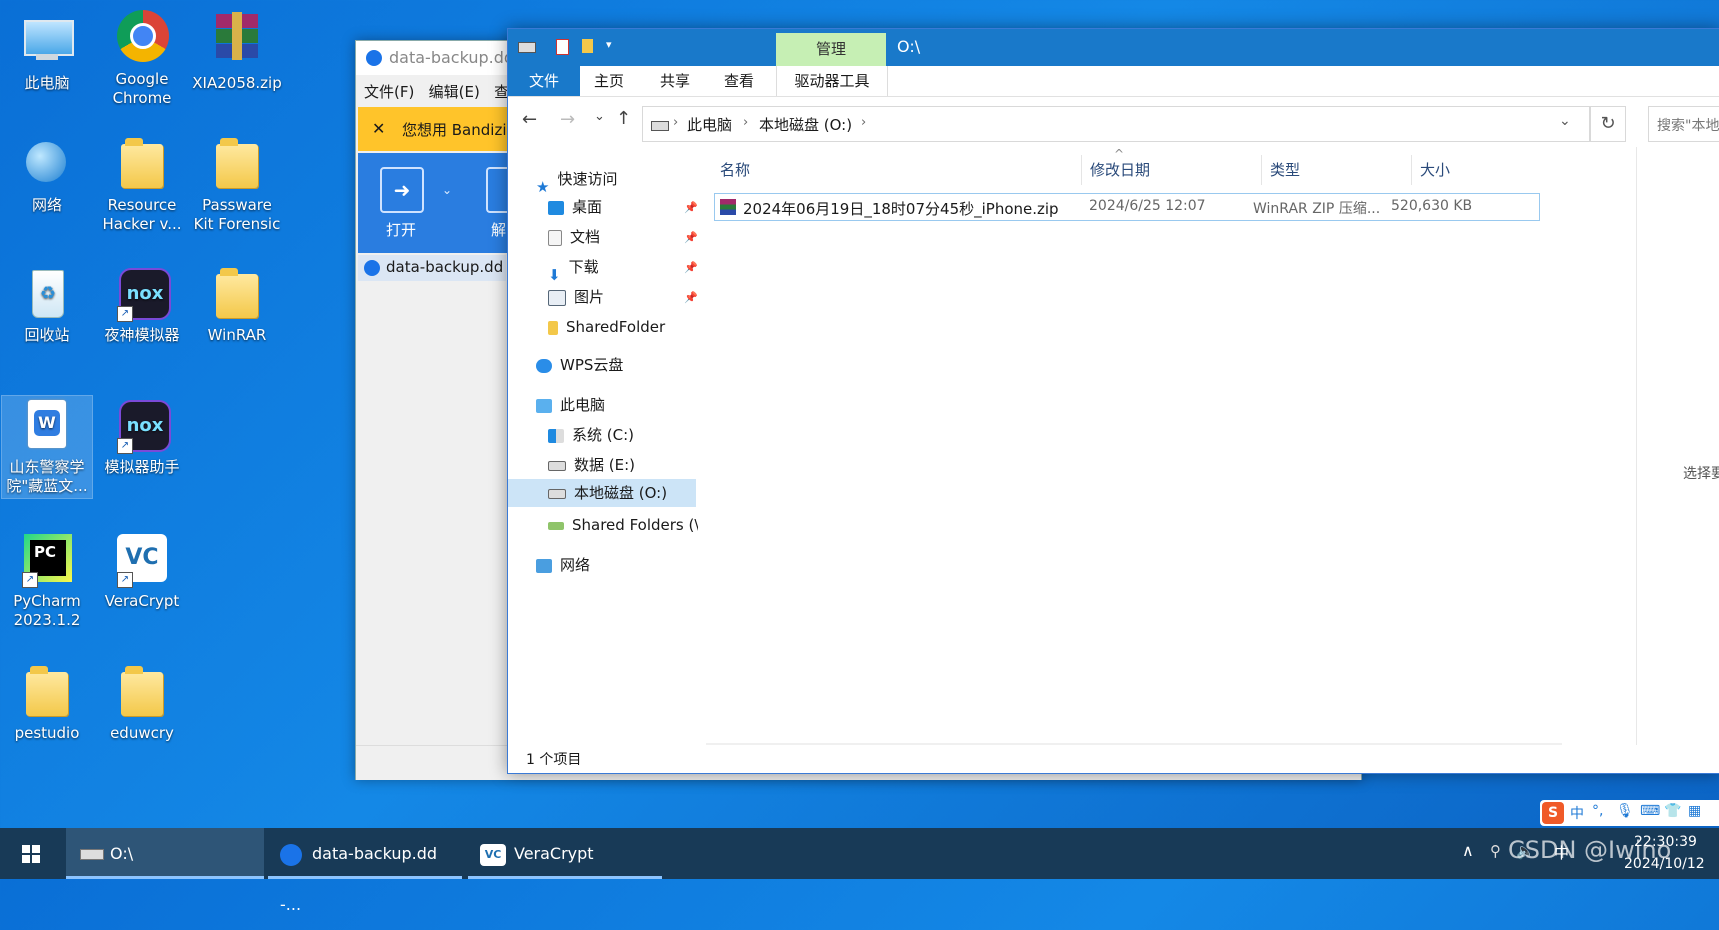  What do you see at coordinates (1650, 811) in the screenshot?
I see `keyboard-icon: ⌨` at bounding box center [1650, 811].